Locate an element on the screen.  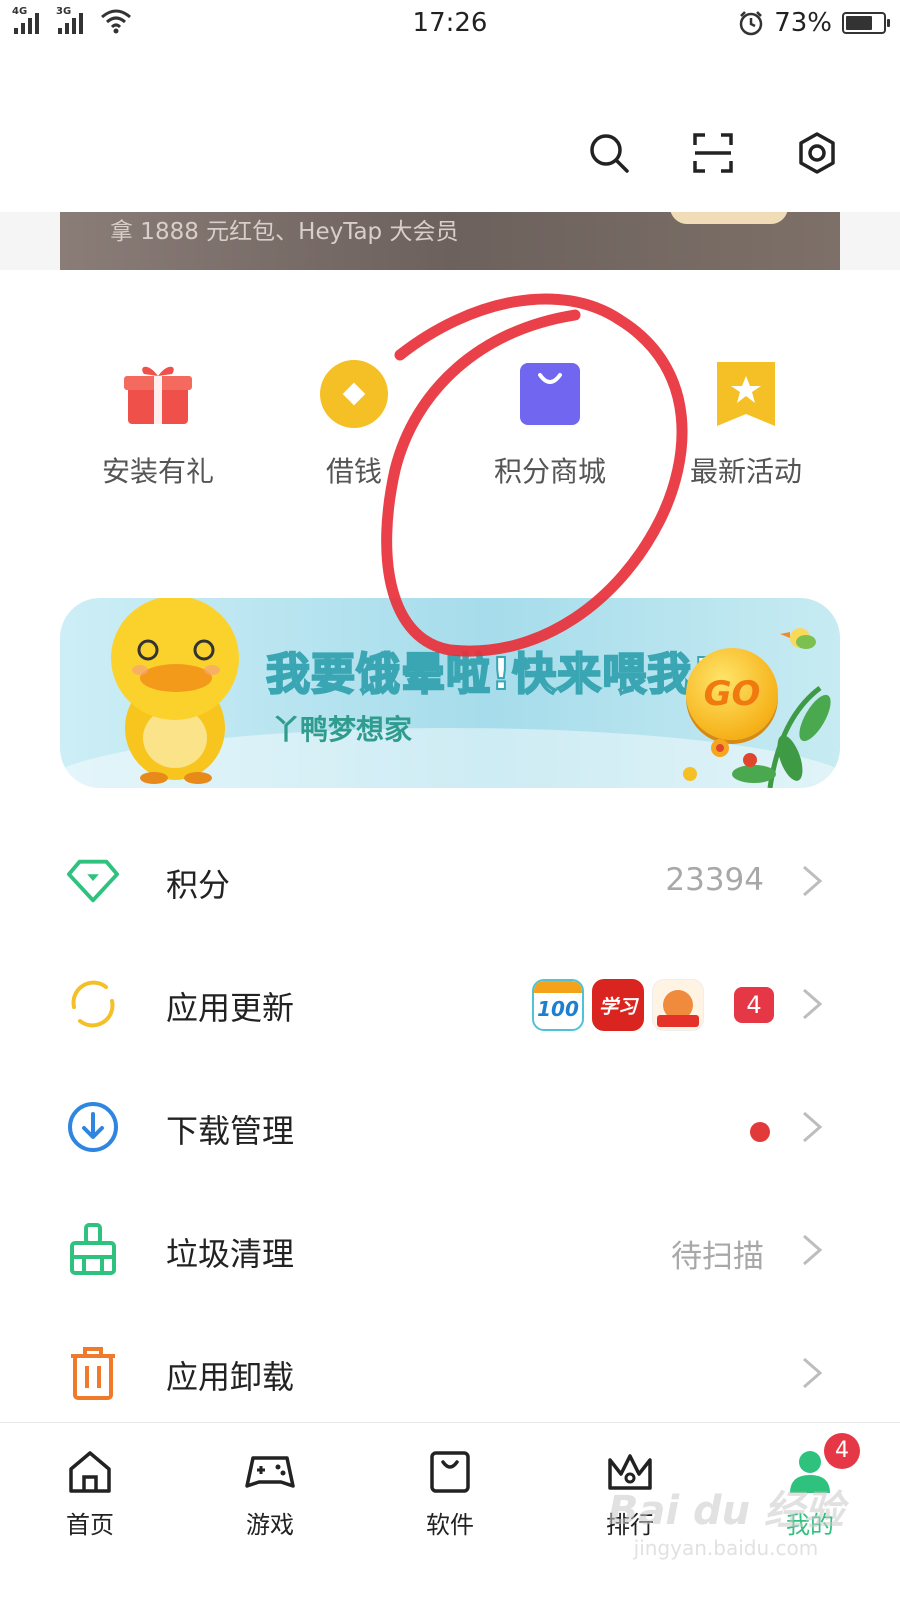
nav-label: 软件 is located at coordinates (450, 1525).